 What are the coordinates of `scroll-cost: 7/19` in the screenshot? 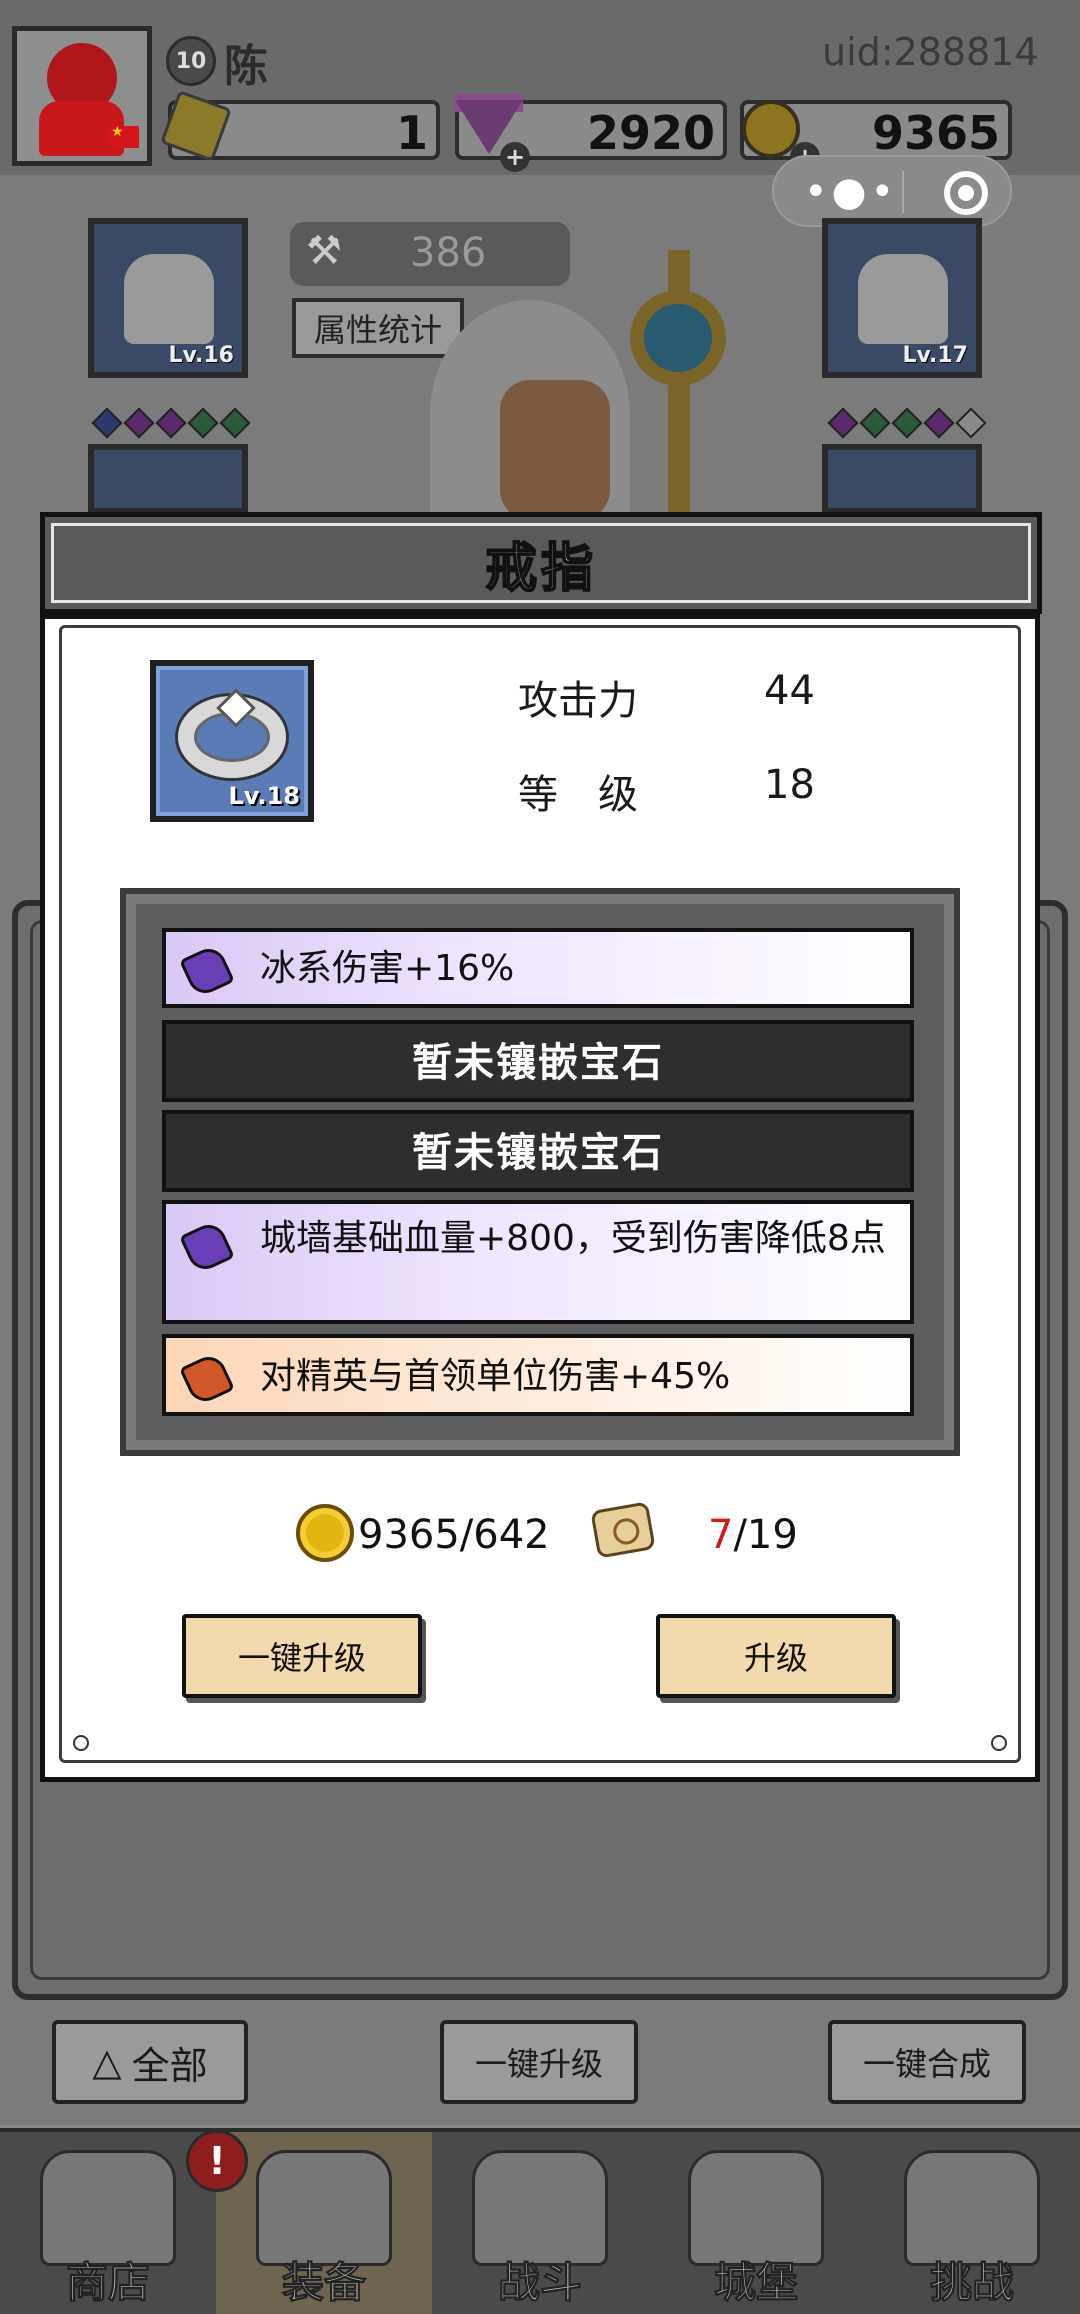 It's located at (753, 1535).